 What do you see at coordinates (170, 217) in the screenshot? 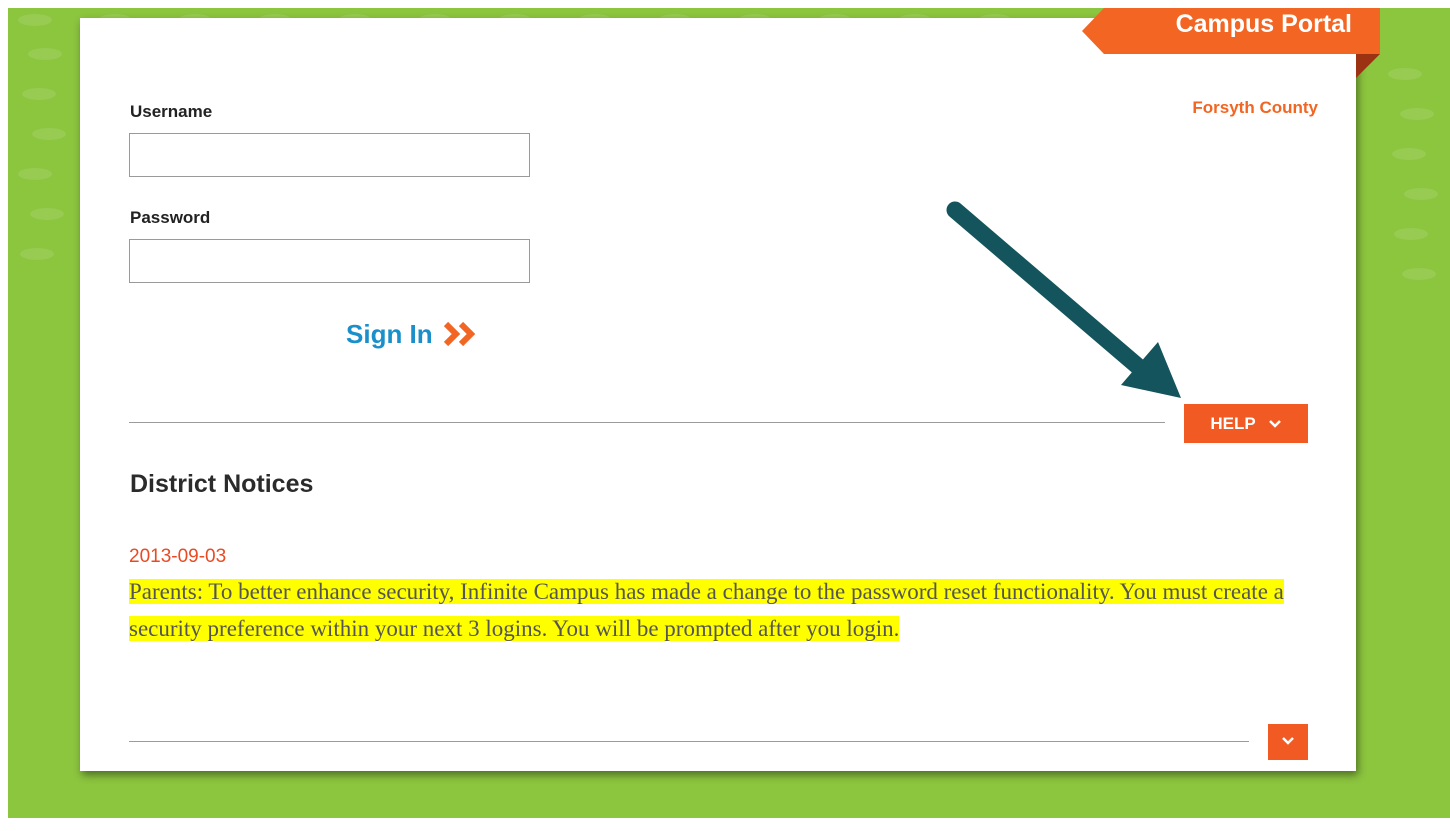
I see `password-label: Password` at bounding box center [170, 217].